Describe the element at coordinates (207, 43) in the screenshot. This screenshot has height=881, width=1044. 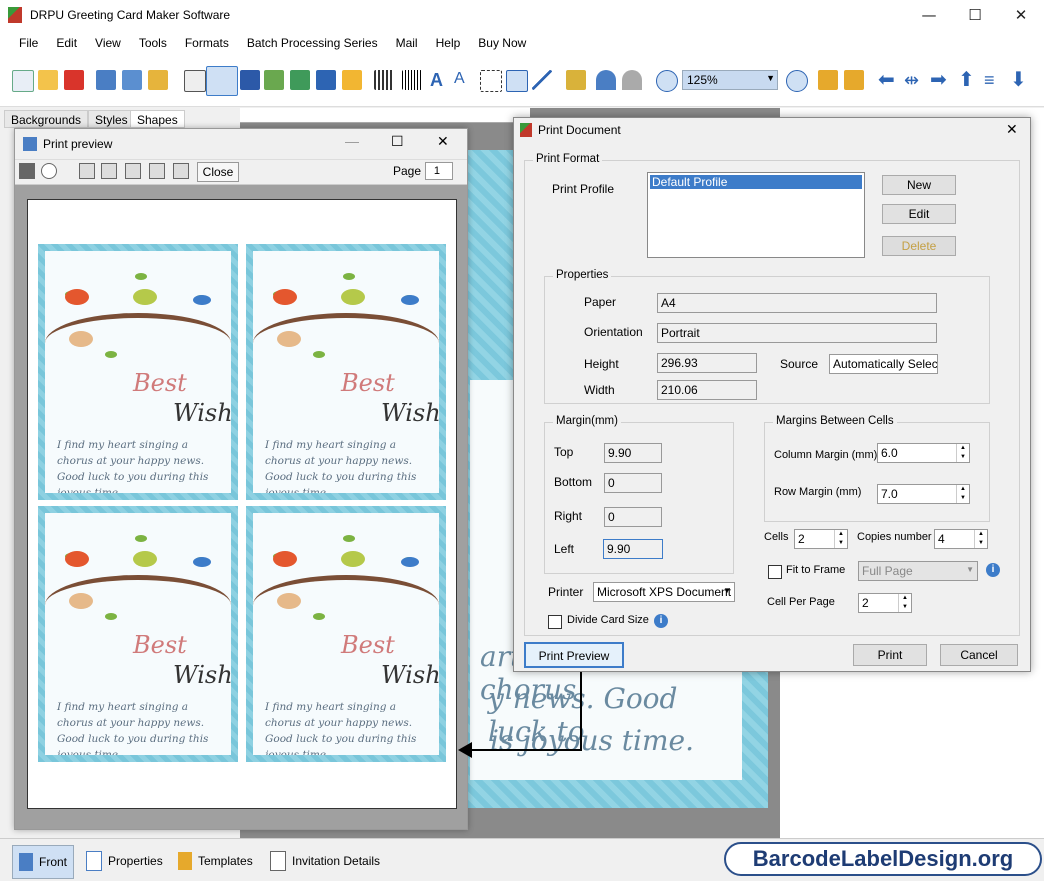
I see `menu-formats: Formats` at that location.